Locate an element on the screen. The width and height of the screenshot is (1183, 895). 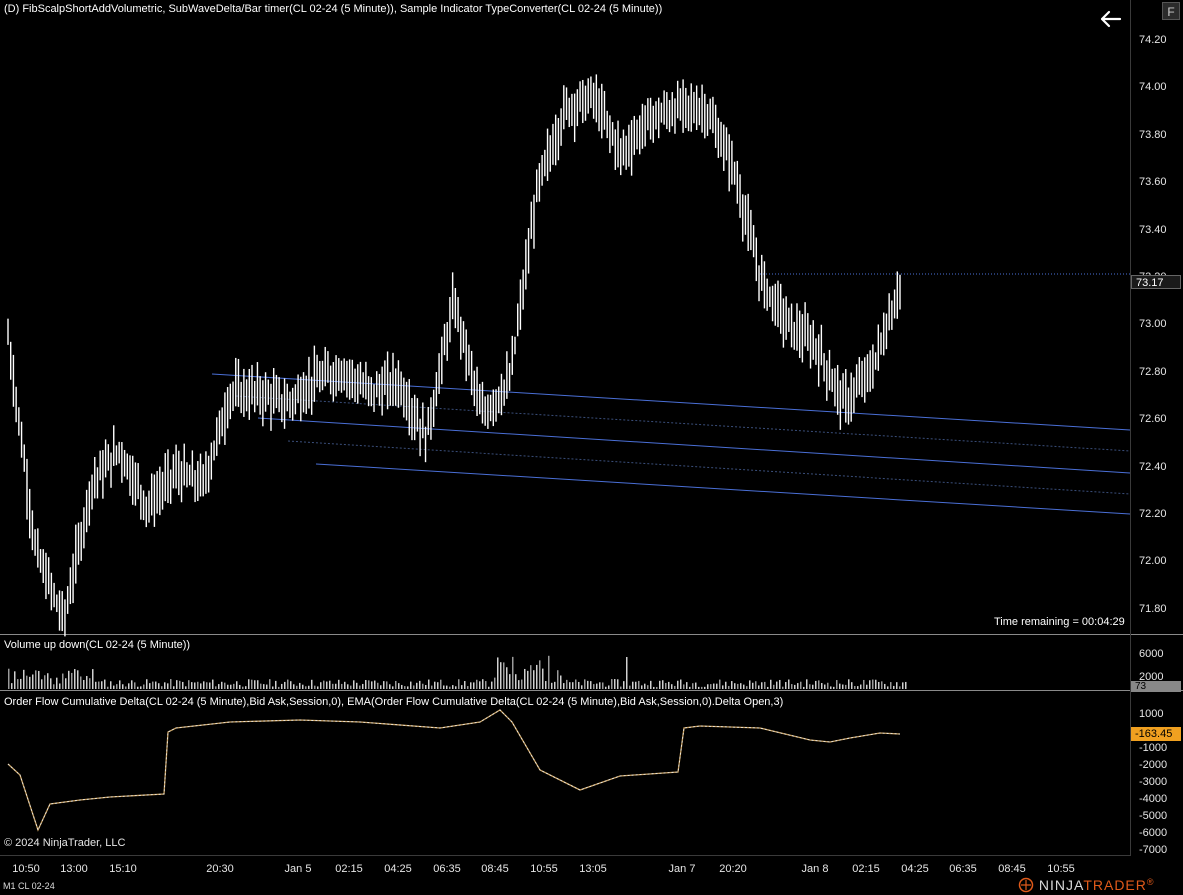
cumulative-delta-series is located at coordinates (454, 770).